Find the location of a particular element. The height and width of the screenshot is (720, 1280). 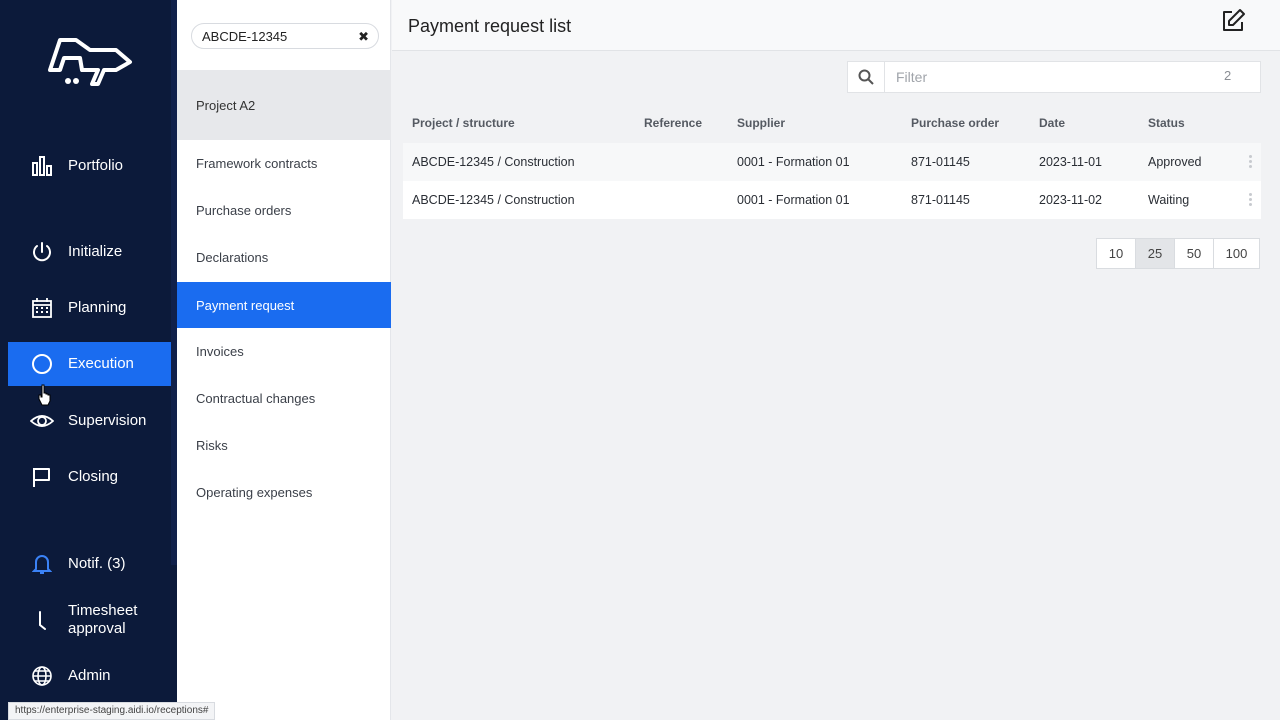

spinner-circle-icon is located at coordinates (42, 364).